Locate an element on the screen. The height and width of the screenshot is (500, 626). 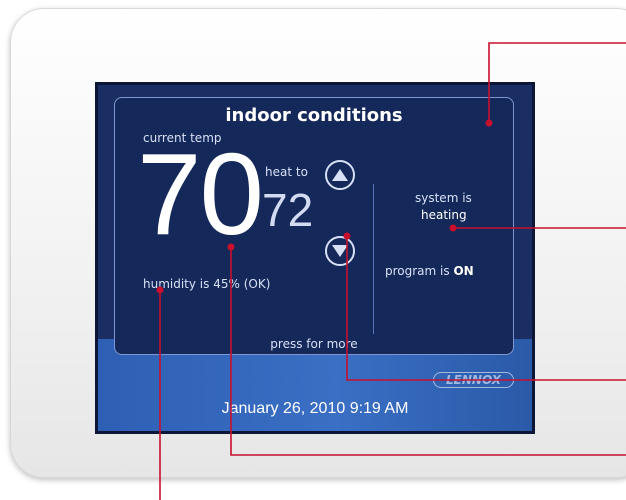
system-status-value: heating is located at coordinates (444, 215).